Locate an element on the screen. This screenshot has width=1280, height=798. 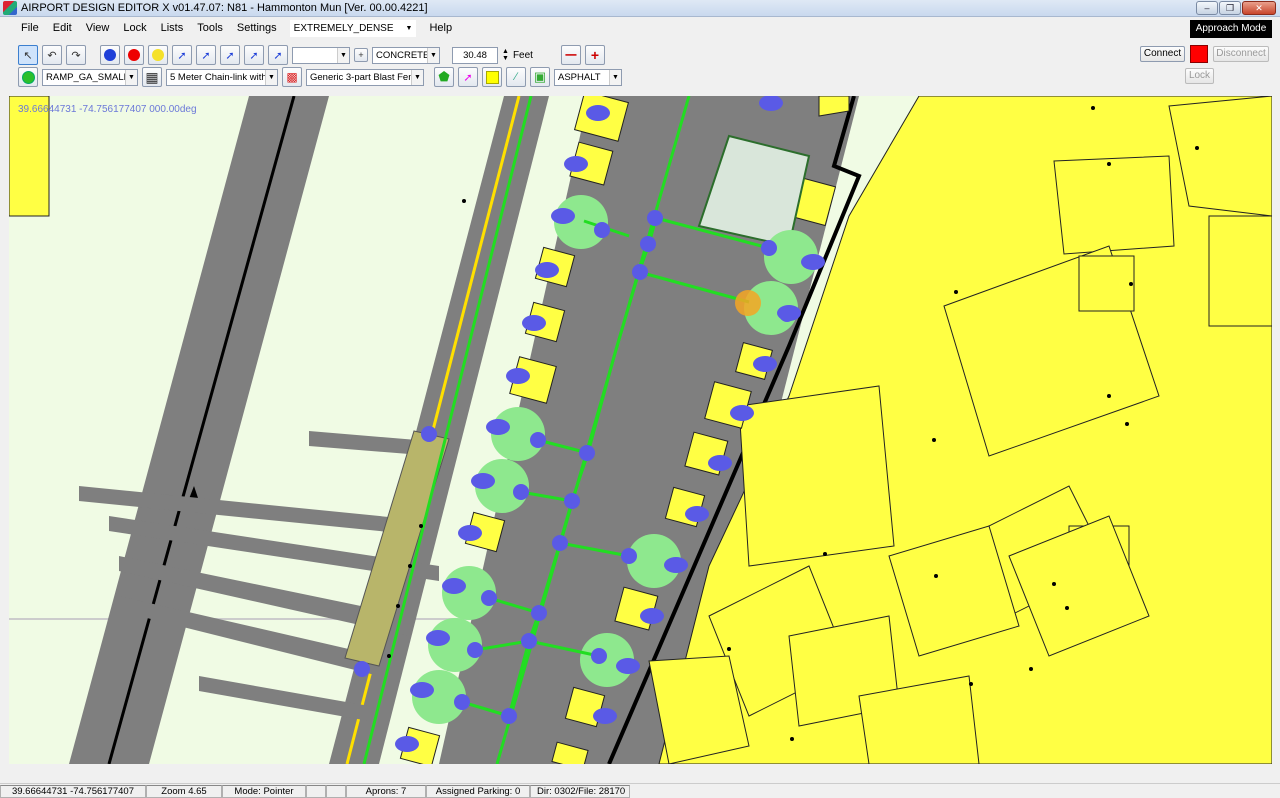
minimize-icon: – is located at coordinates (1207, 8).